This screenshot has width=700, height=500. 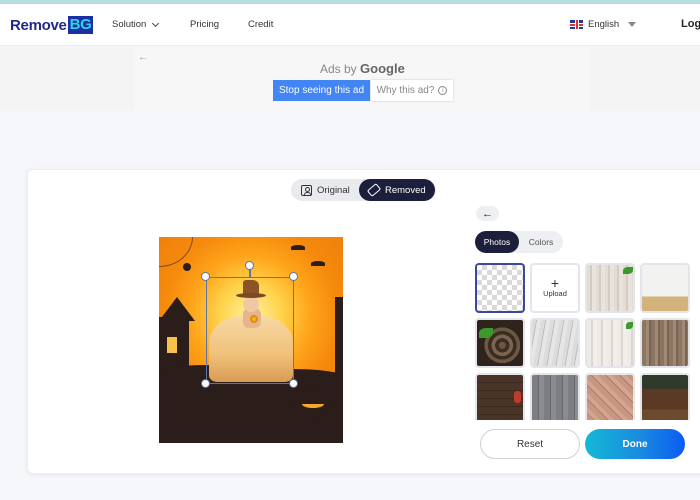 What do you see at coordinates (665, 396) in the screenshot?
I see `thumb-forest-cabin` at bounding box center [665, 396].